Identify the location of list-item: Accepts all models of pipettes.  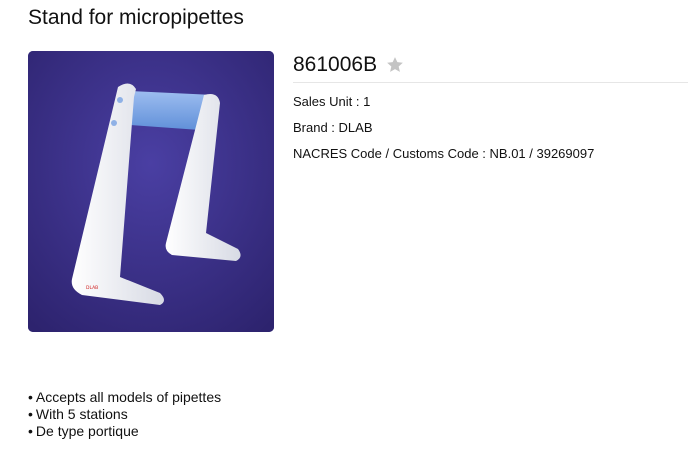
(124, 397).